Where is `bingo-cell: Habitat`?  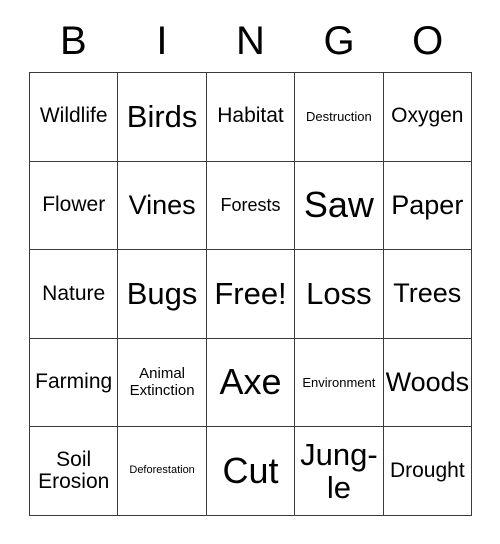 bingo-cell: Habitat is located at coordinates (251, 117).